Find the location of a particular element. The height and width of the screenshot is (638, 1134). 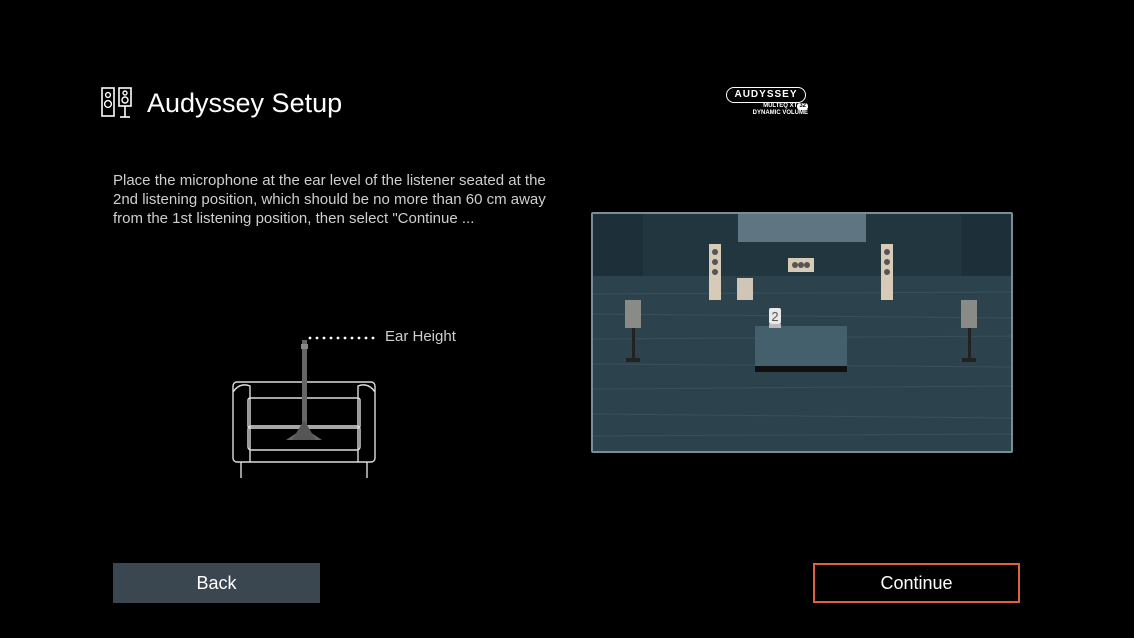

room-illustration: 2 is located at coordinates (802, 332).